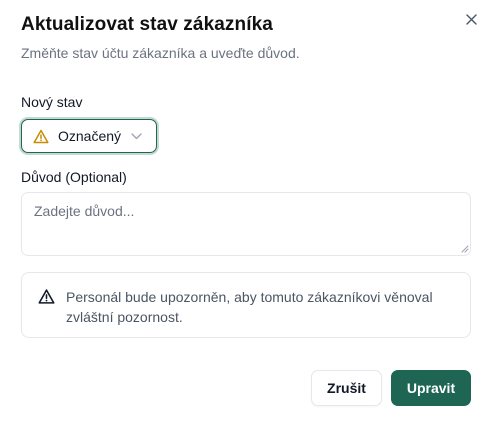  What do you see at coordinates (346, 388) in the screenshot?
I see `cancel-button: Zrušit` at bounding box center [346, 388].